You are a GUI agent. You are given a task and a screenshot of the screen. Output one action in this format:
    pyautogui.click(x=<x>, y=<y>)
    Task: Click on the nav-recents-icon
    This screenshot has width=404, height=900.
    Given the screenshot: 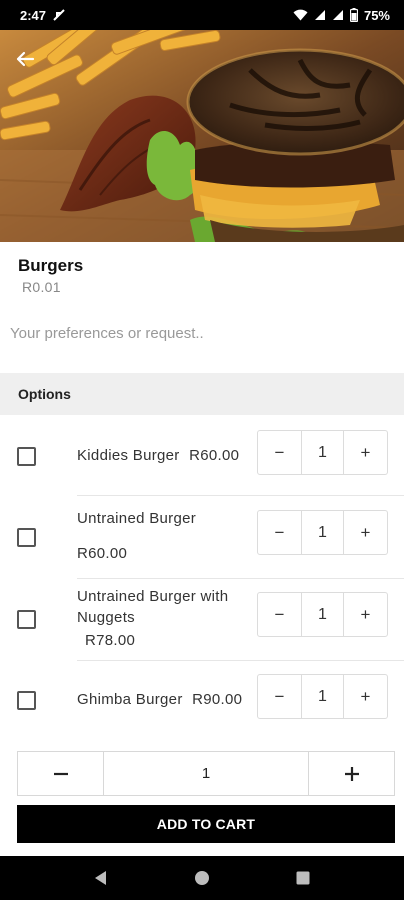 What is the action you would take?
    pyautogui.click(x=303, y=878)
    